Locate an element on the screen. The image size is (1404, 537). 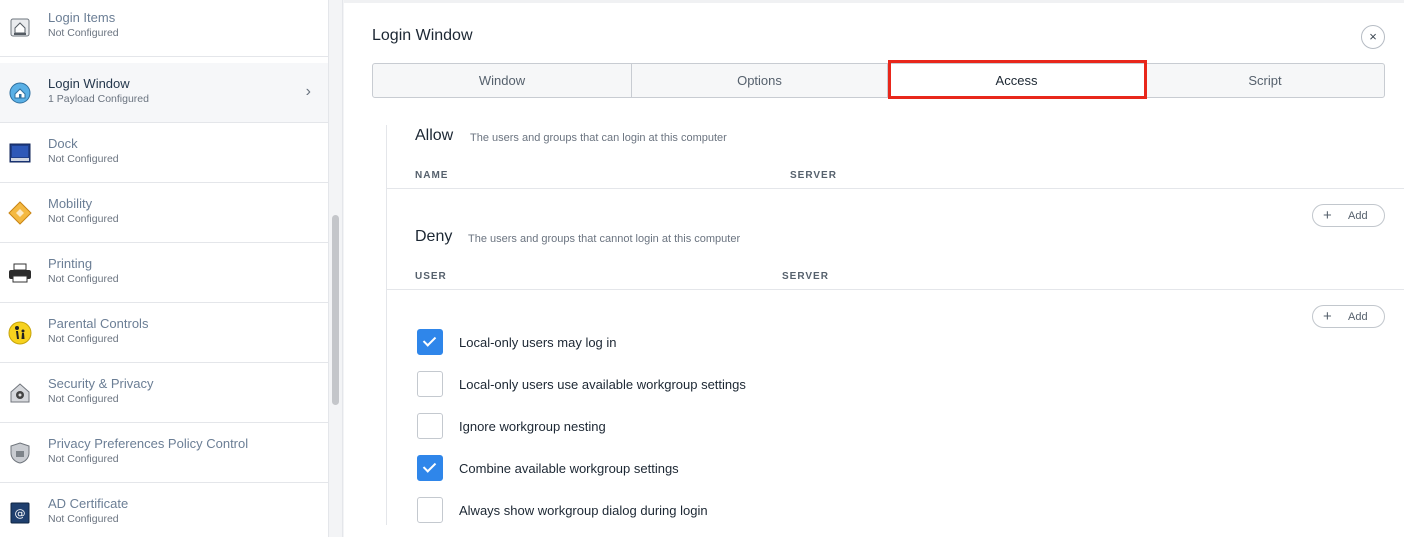
checkbox-local-only-login is located at coordinates (430, 342).